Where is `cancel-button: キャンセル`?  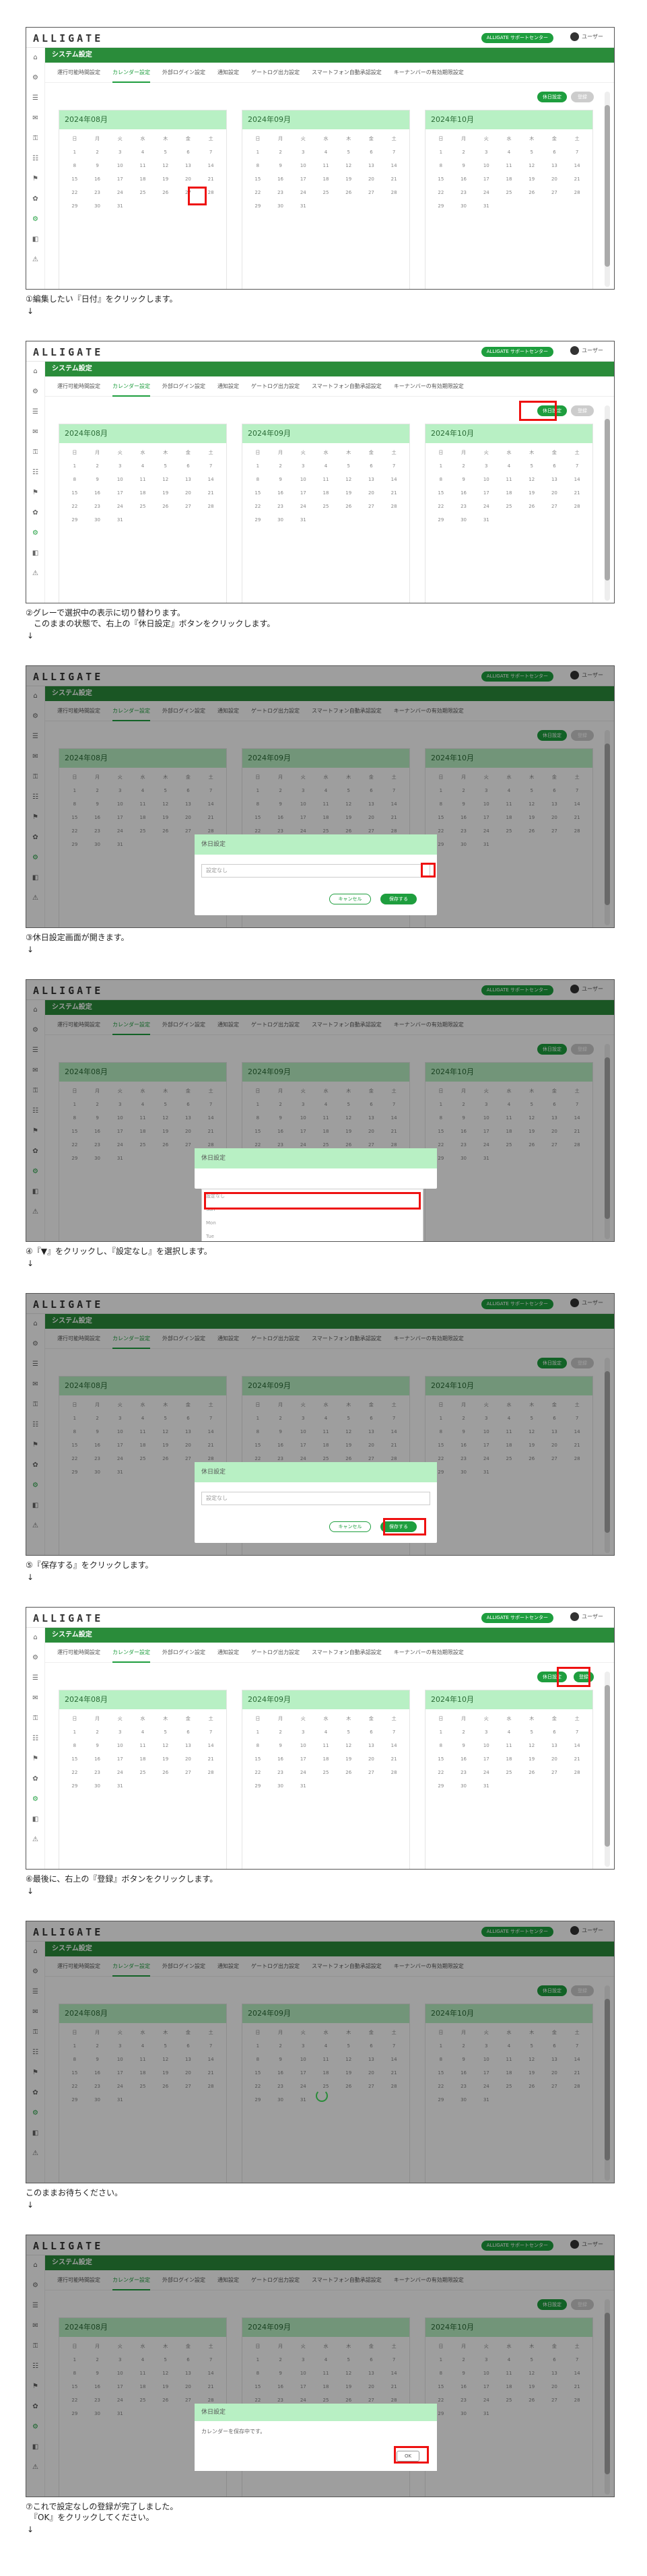 cancel-button: キャンセル is located at coordinates (350, 1526).